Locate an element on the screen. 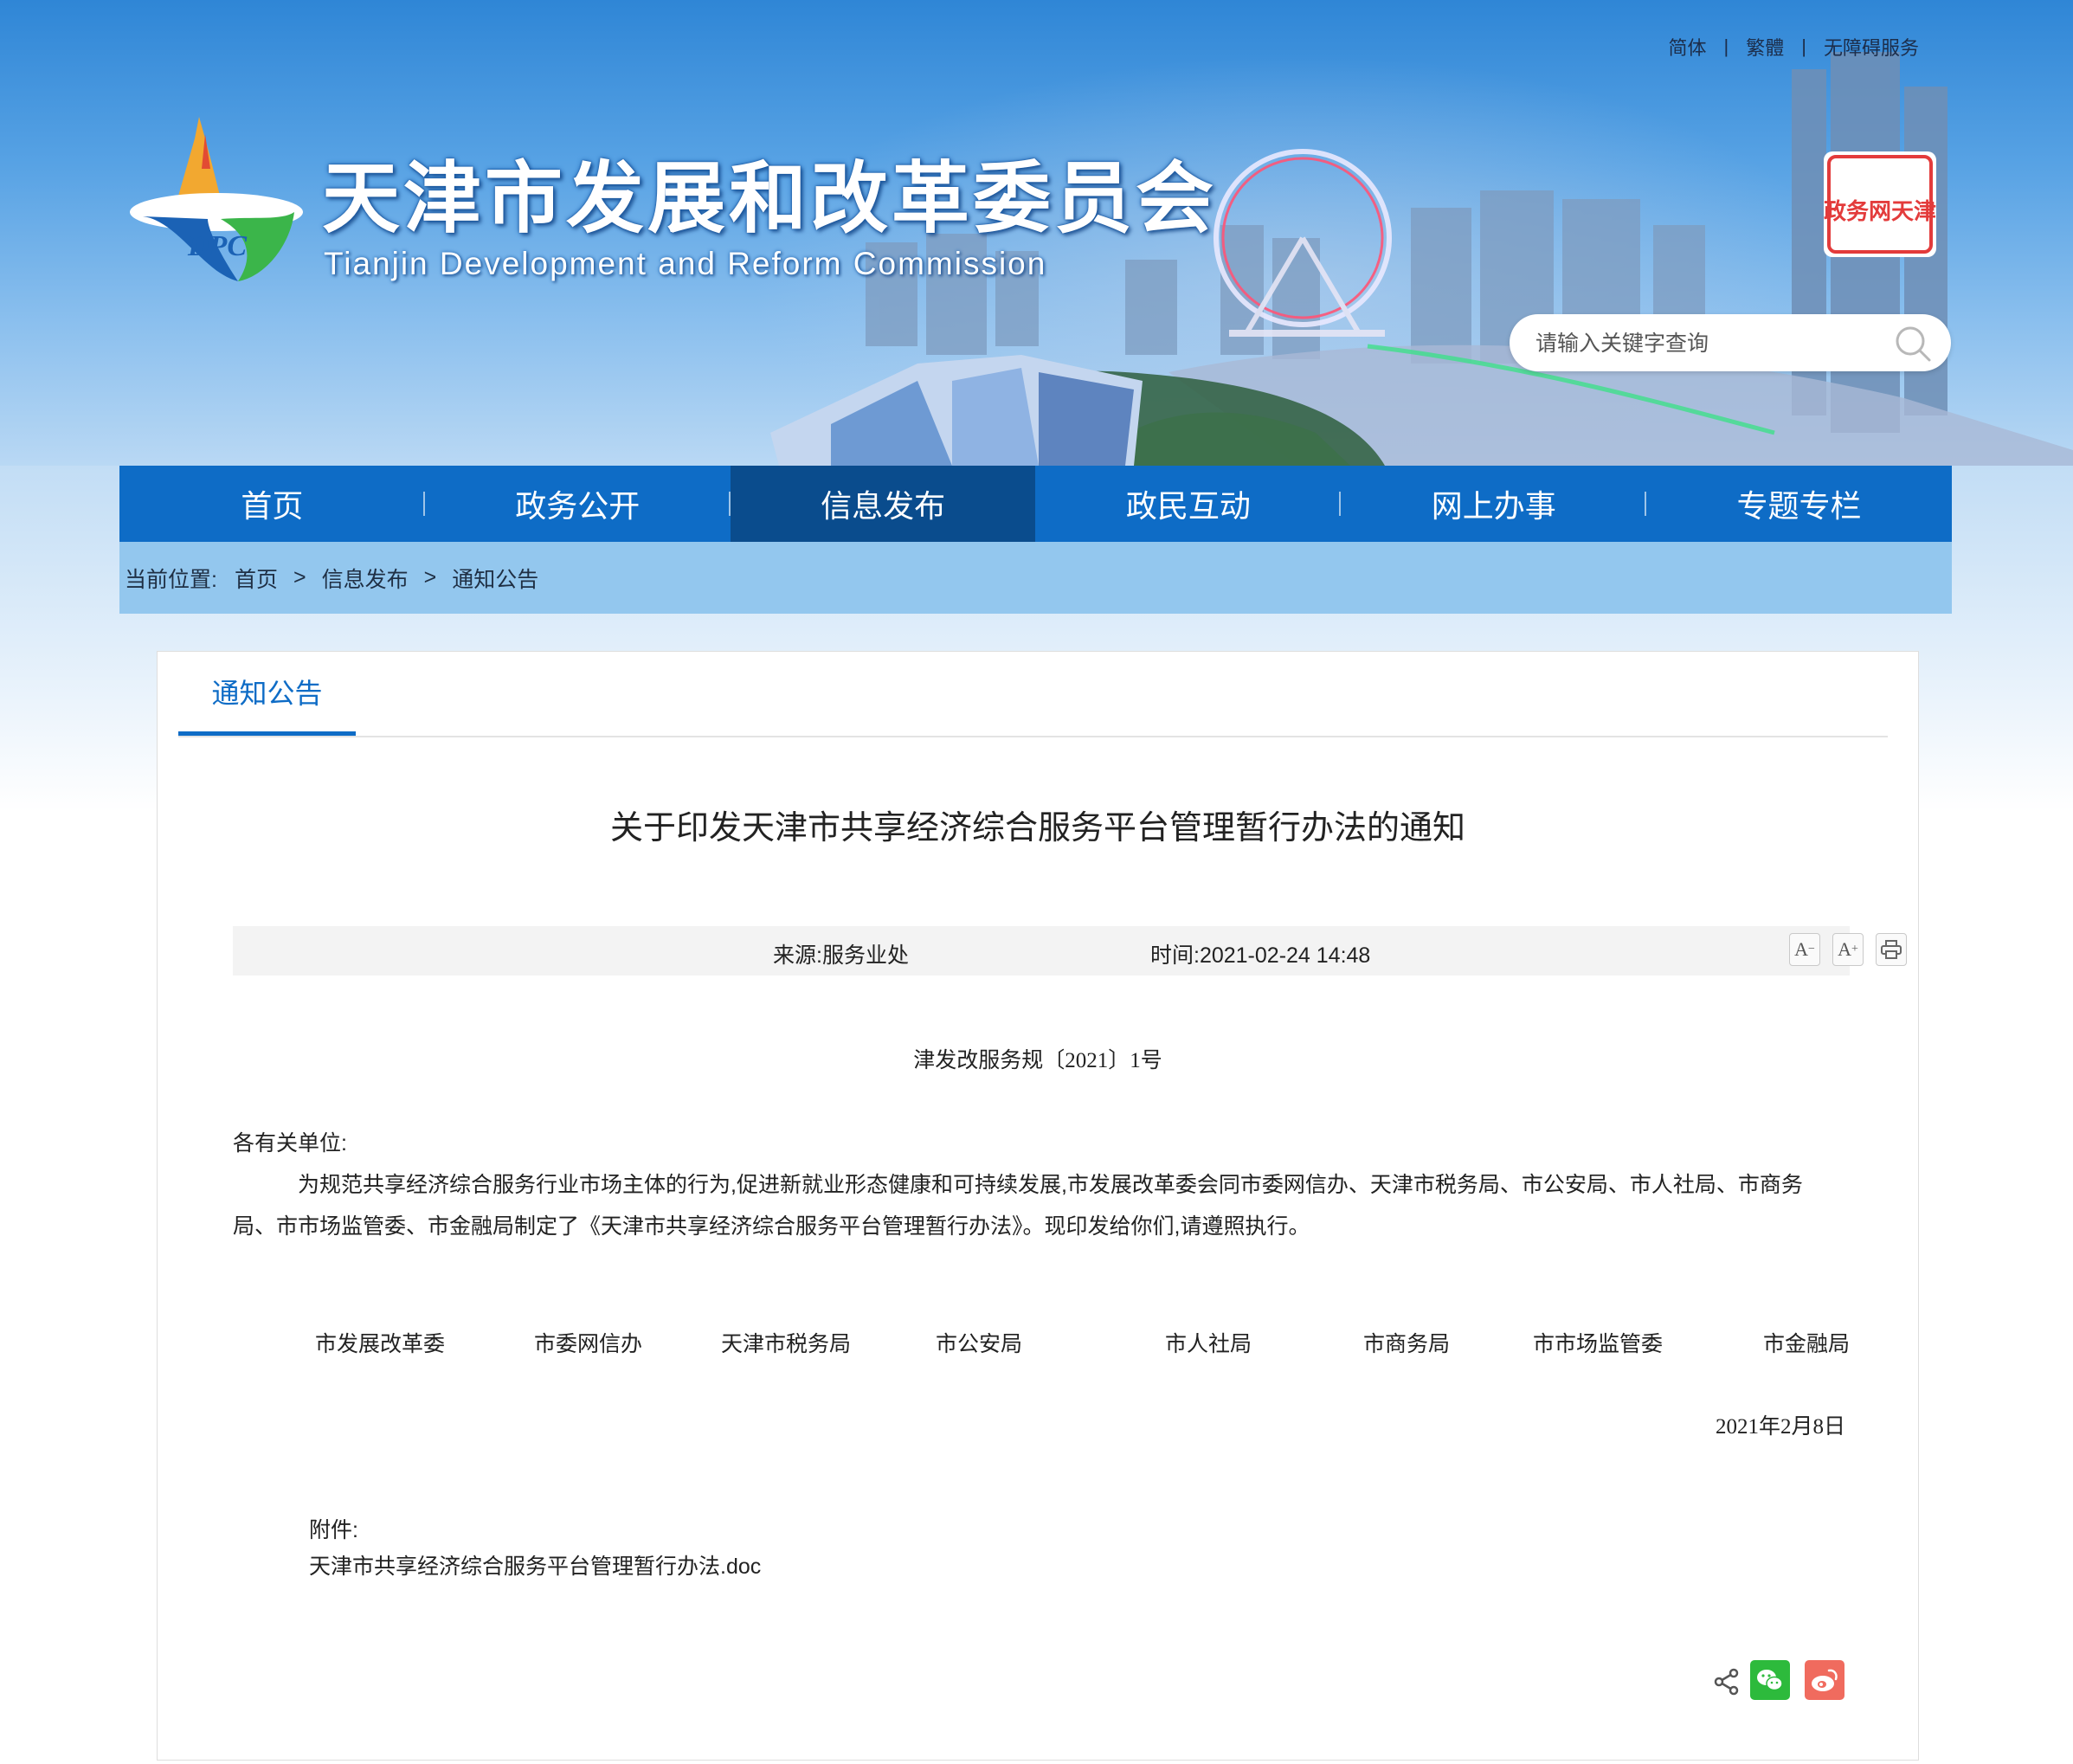  share-icon is located at coordinates (1726, 1681).